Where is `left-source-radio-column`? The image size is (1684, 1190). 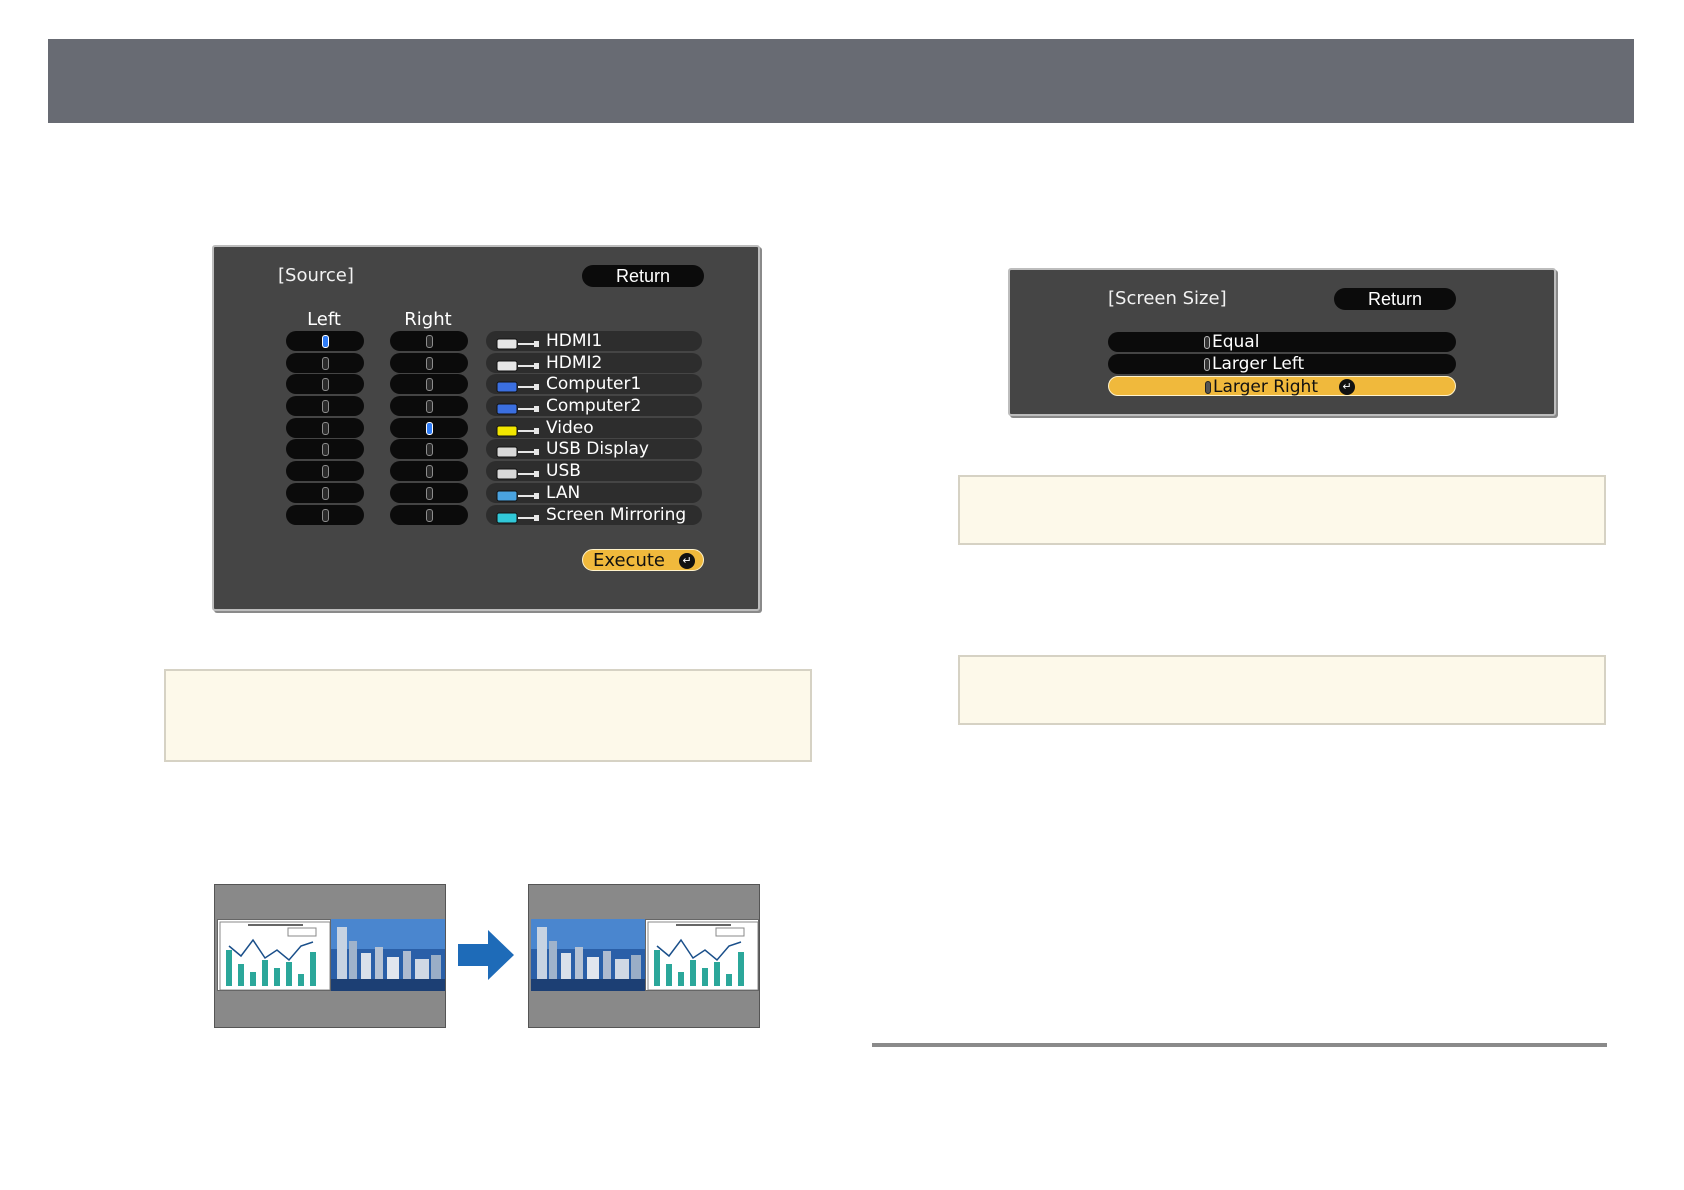 left-source-radio-column is located at coordinates (325, 428).